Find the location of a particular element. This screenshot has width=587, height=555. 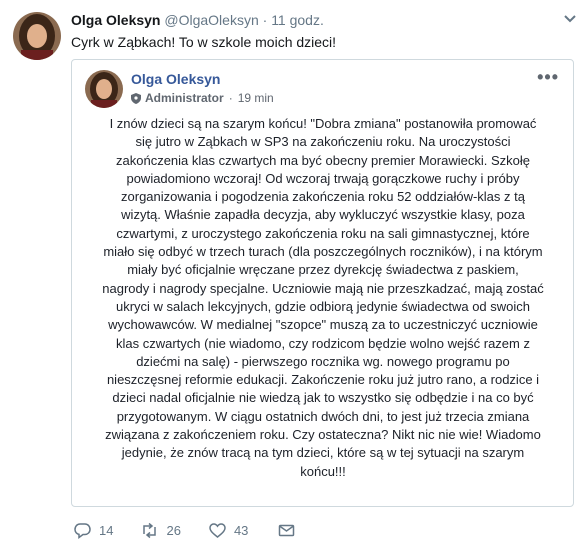

reply-button: 14 is located at coordinates (93, 530).